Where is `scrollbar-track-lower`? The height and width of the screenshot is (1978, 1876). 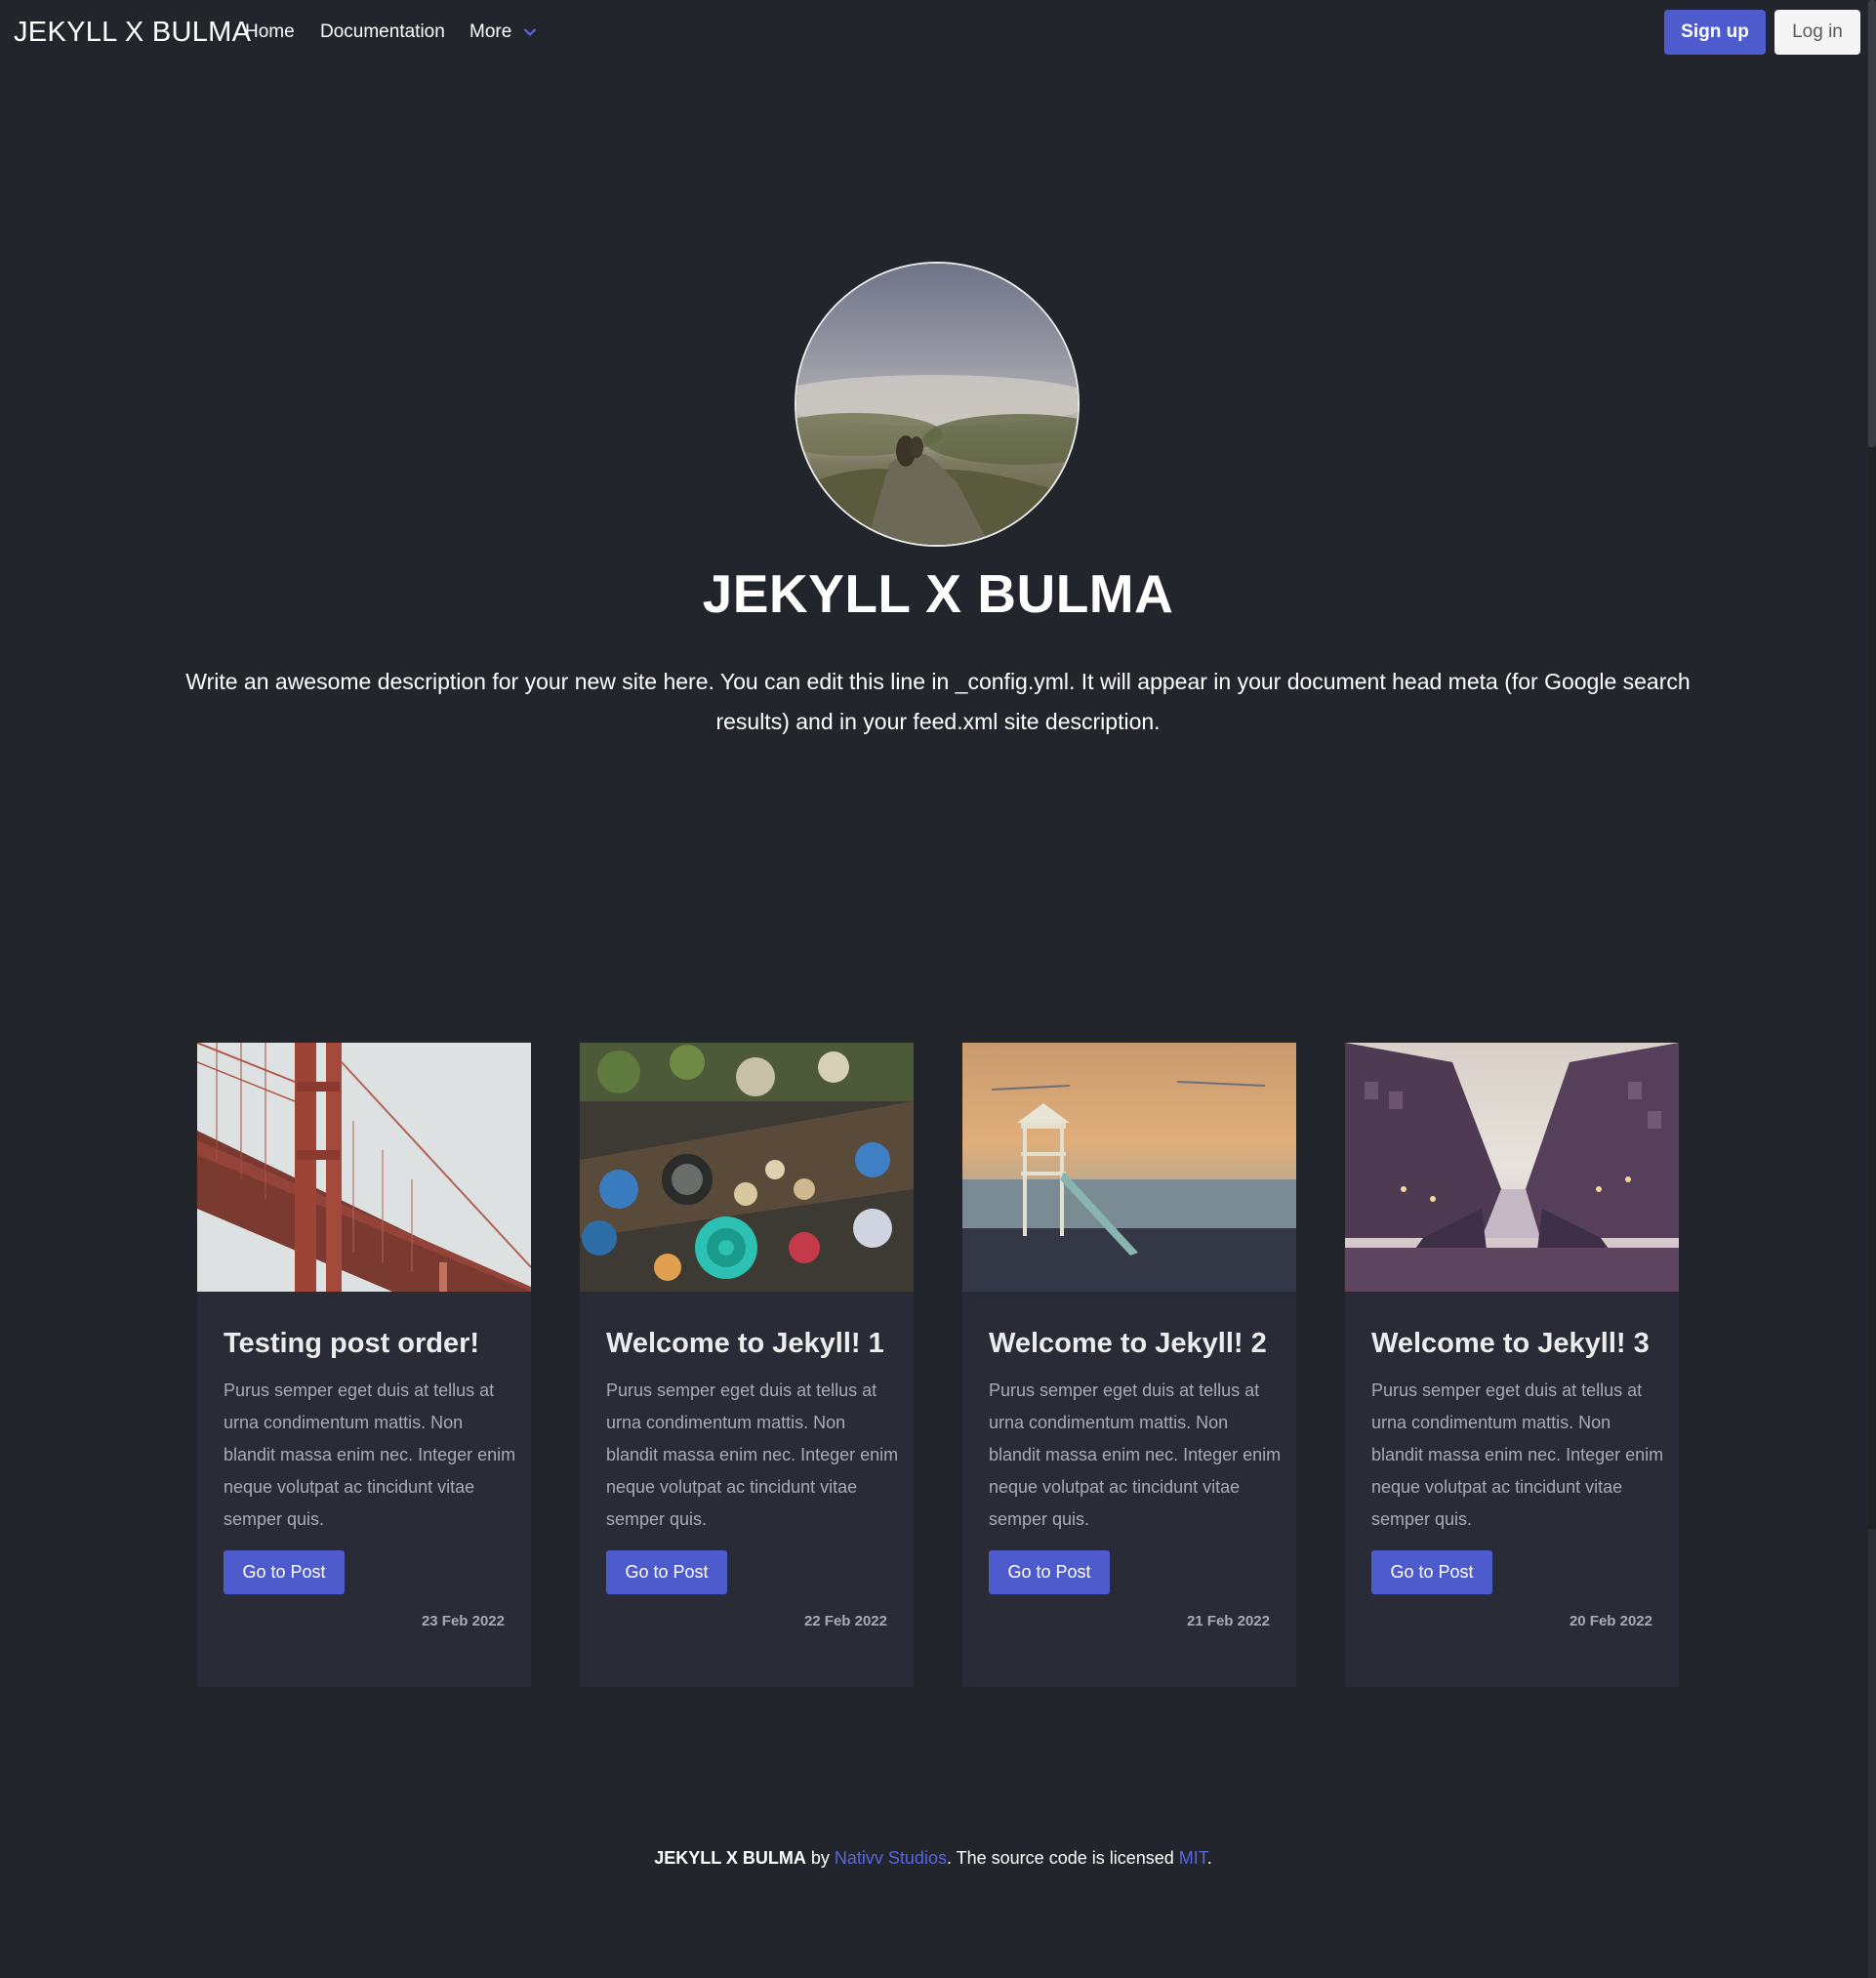
scrollbar-track-lower is located at coordinates (1872, 1753).